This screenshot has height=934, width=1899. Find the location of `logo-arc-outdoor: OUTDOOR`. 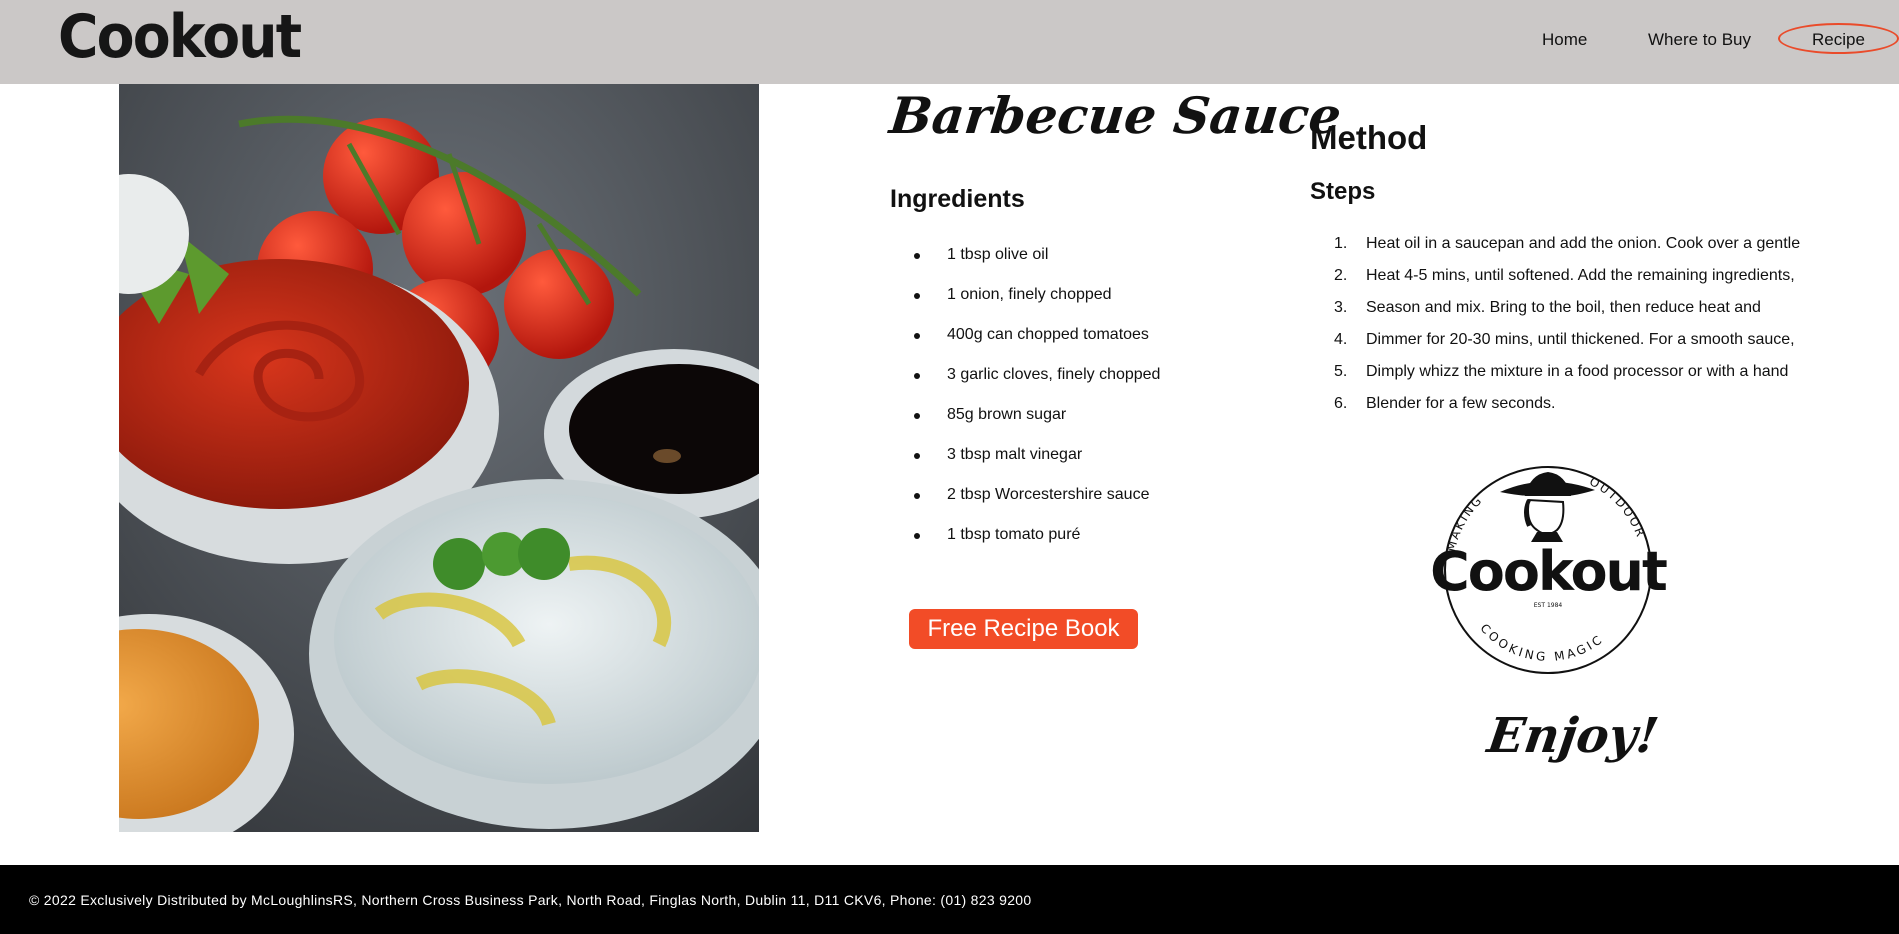

logo-arc-outdoor: OUTDOOR is located at coordinates (1617, 507).